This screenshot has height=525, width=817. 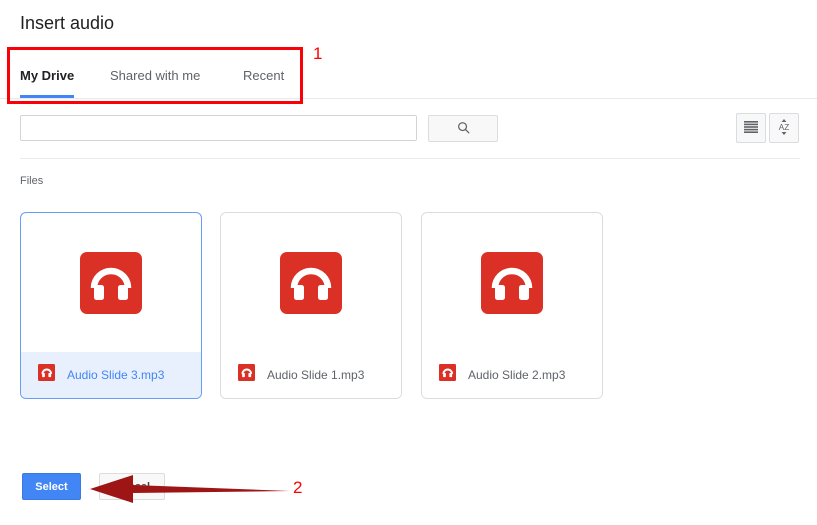 I want to click on tab-shared-with-me: Shared with me, so click(x=155, y=75).